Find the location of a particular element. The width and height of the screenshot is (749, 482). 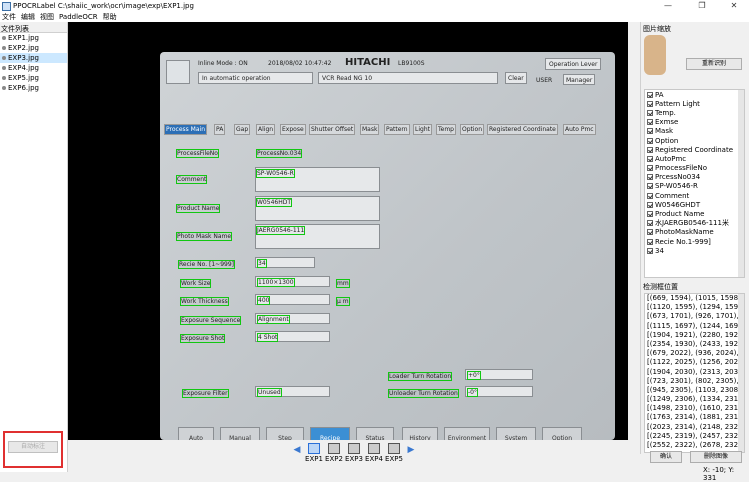

box-item: [(1115, 1697), (1244, 1699), ( is located at coordinates (694, 326).